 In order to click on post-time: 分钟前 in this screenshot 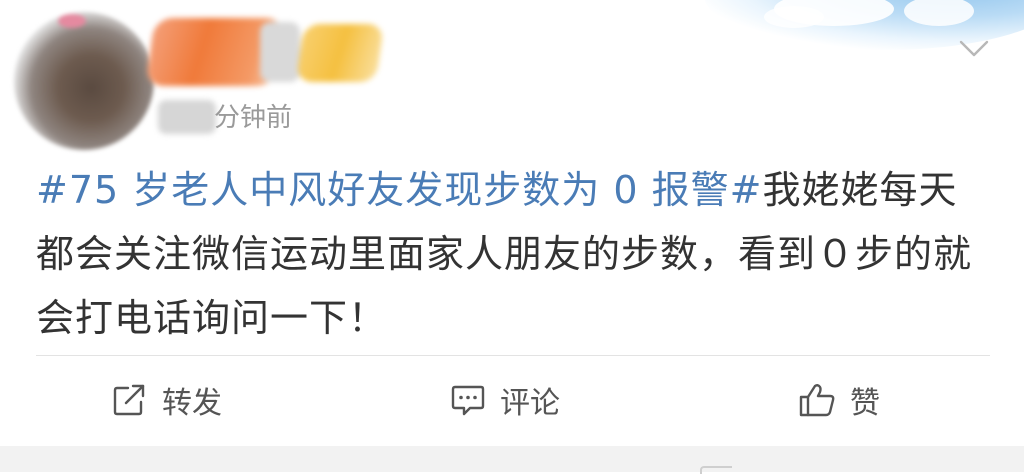, I will do `click(253, 118)`.